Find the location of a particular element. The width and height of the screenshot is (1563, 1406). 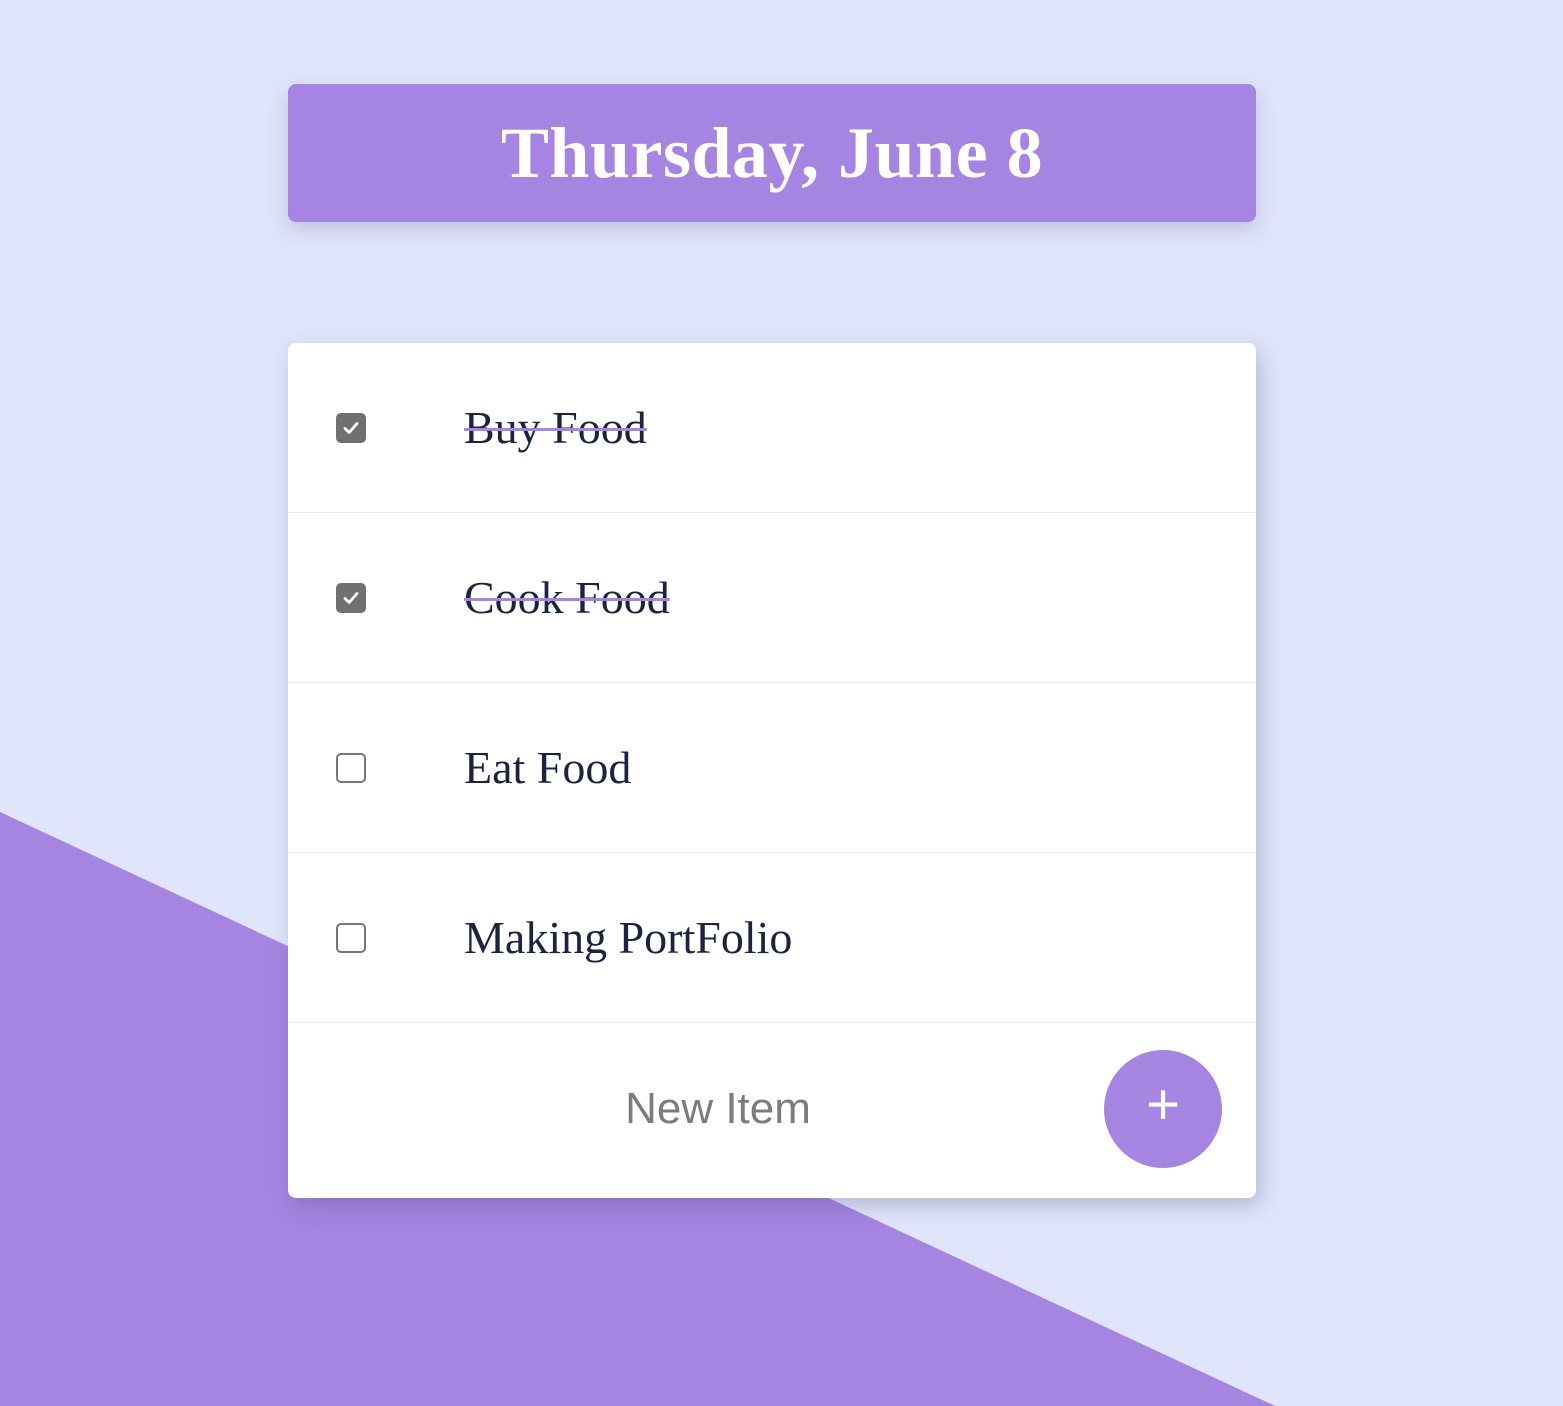

list-item: Making PortFolio is located at coordinates (772, 938).